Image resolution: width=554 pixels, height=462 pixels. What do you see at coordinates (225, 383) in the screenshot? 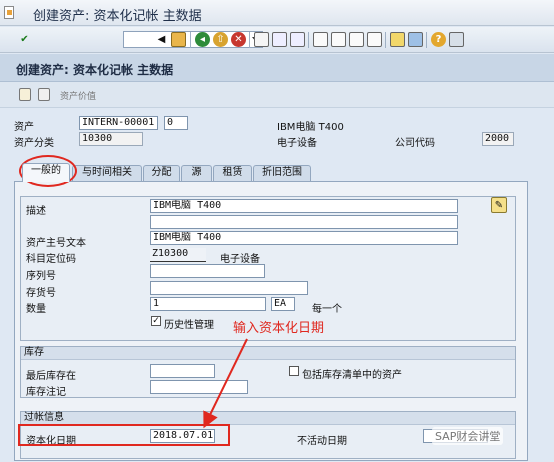
I see `annotation-arrow` at bounding box center [225, 383].